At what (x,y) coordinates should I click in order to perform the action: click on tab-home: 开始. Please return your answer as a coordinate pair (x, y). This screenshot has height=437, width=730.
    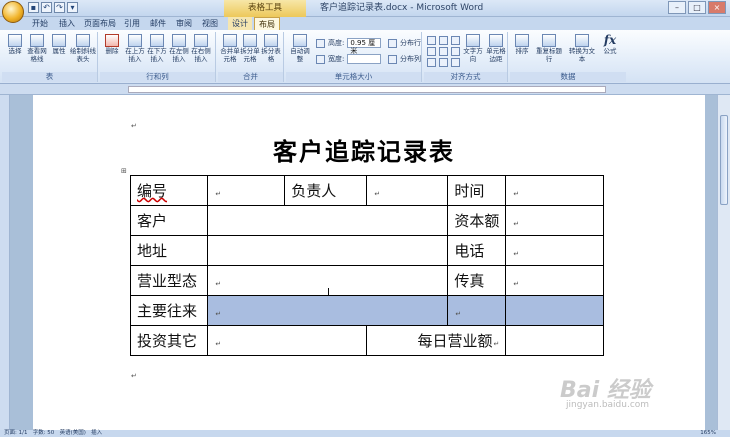
    Looking at the image, I should click on (40, 23).